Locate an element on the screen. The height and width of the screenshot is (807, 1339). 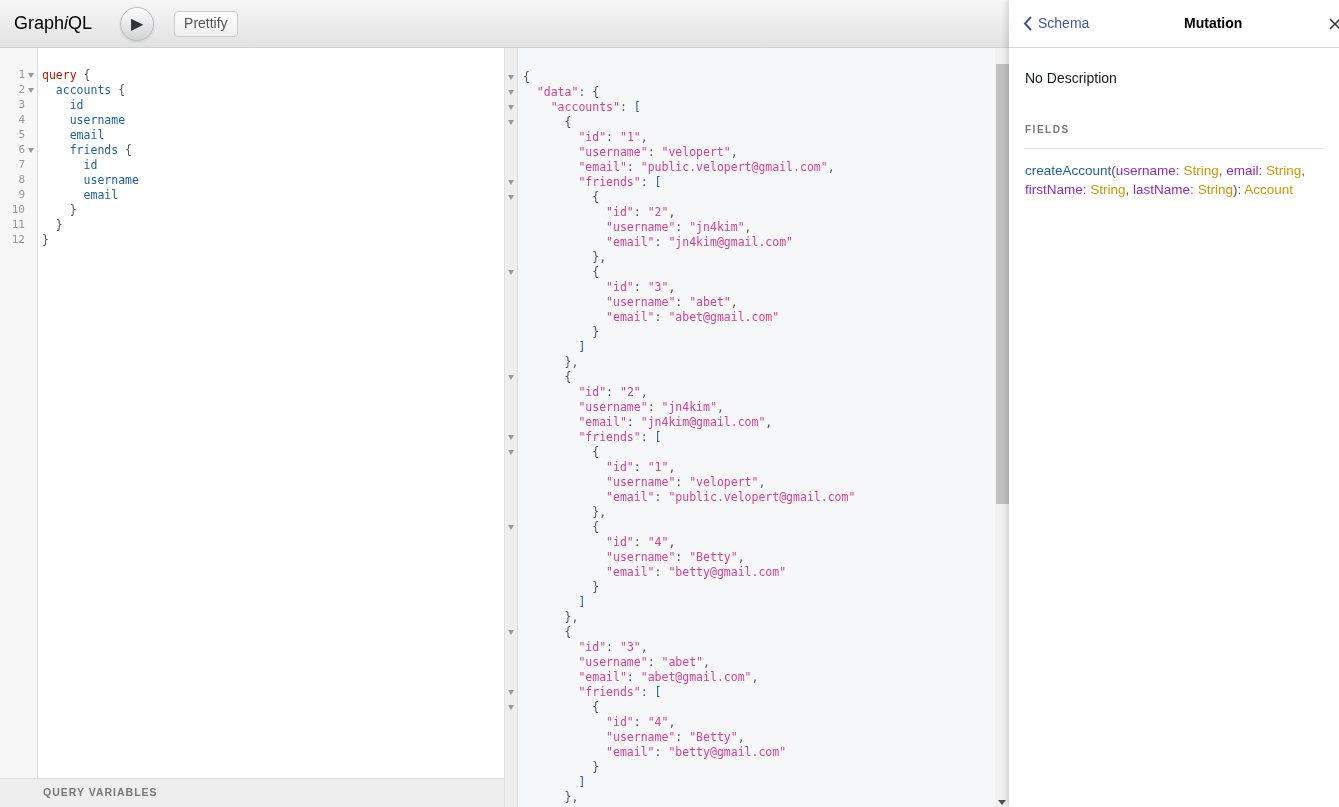
code-line: "data": { is located at coordinates (567, 92).